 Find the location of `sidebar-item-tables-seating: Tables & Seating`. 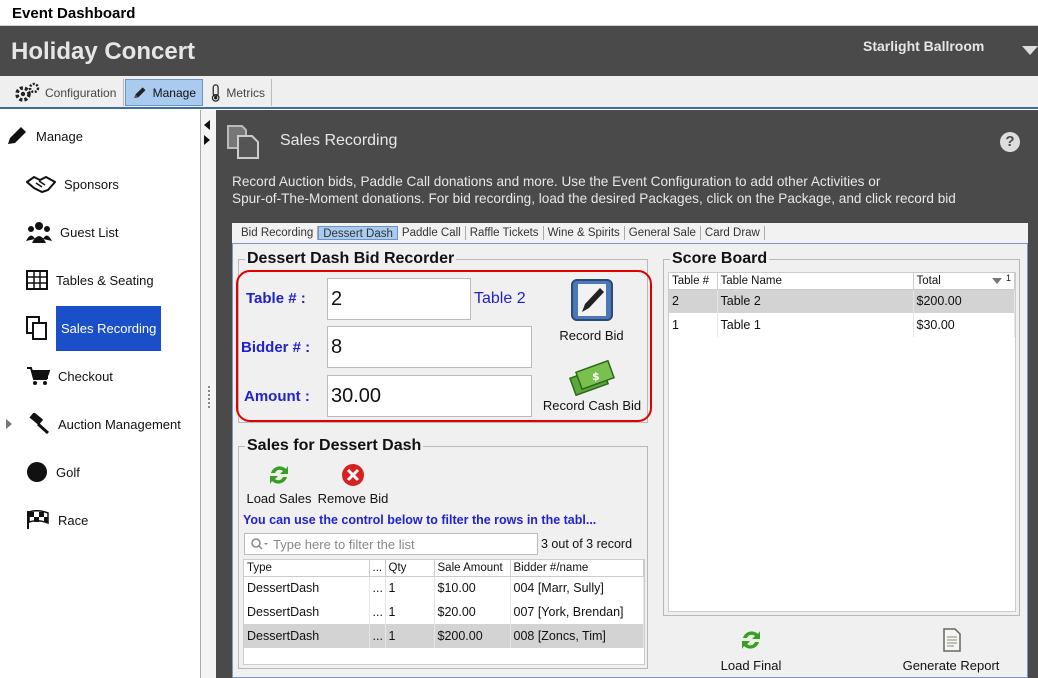

sidebar-item-tables-seating: Tables & Seating is located at coordinates (90, 280).